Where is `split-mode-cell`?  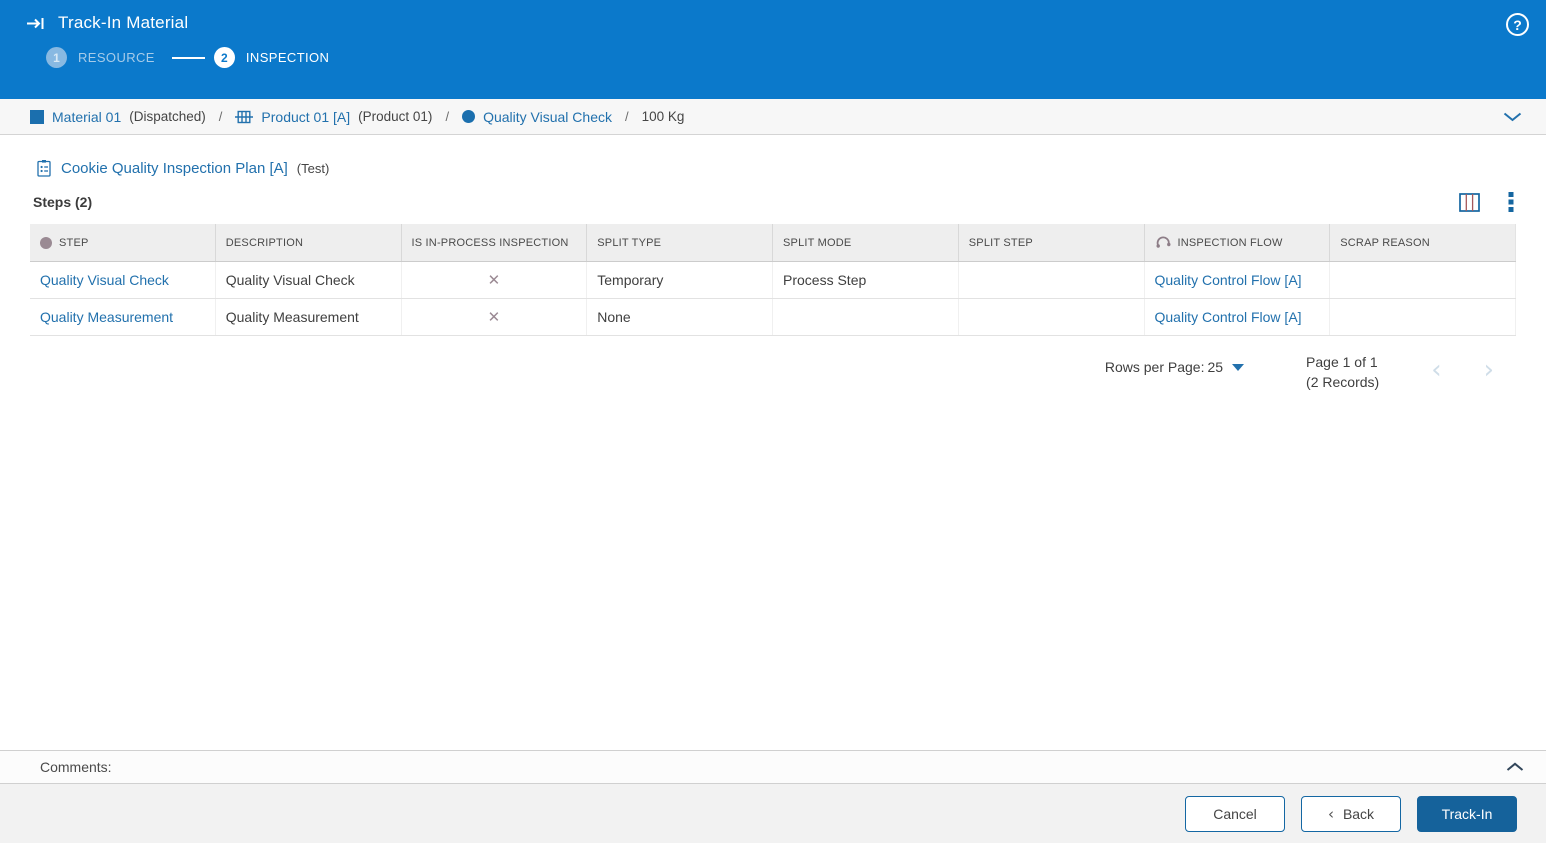
split-mode-cell is located at coordinates (866, 317).